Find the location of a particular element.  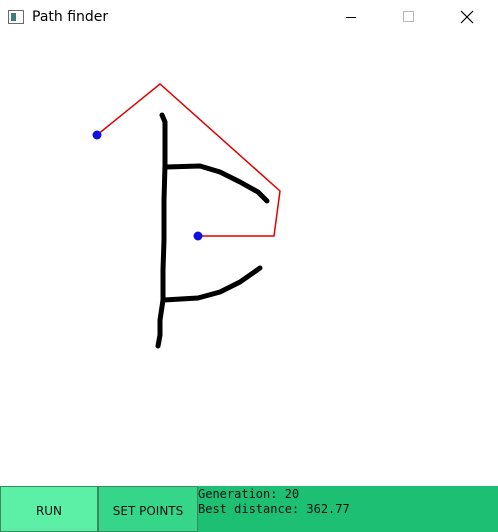

best-path-line is located at coordinates (188, 160).